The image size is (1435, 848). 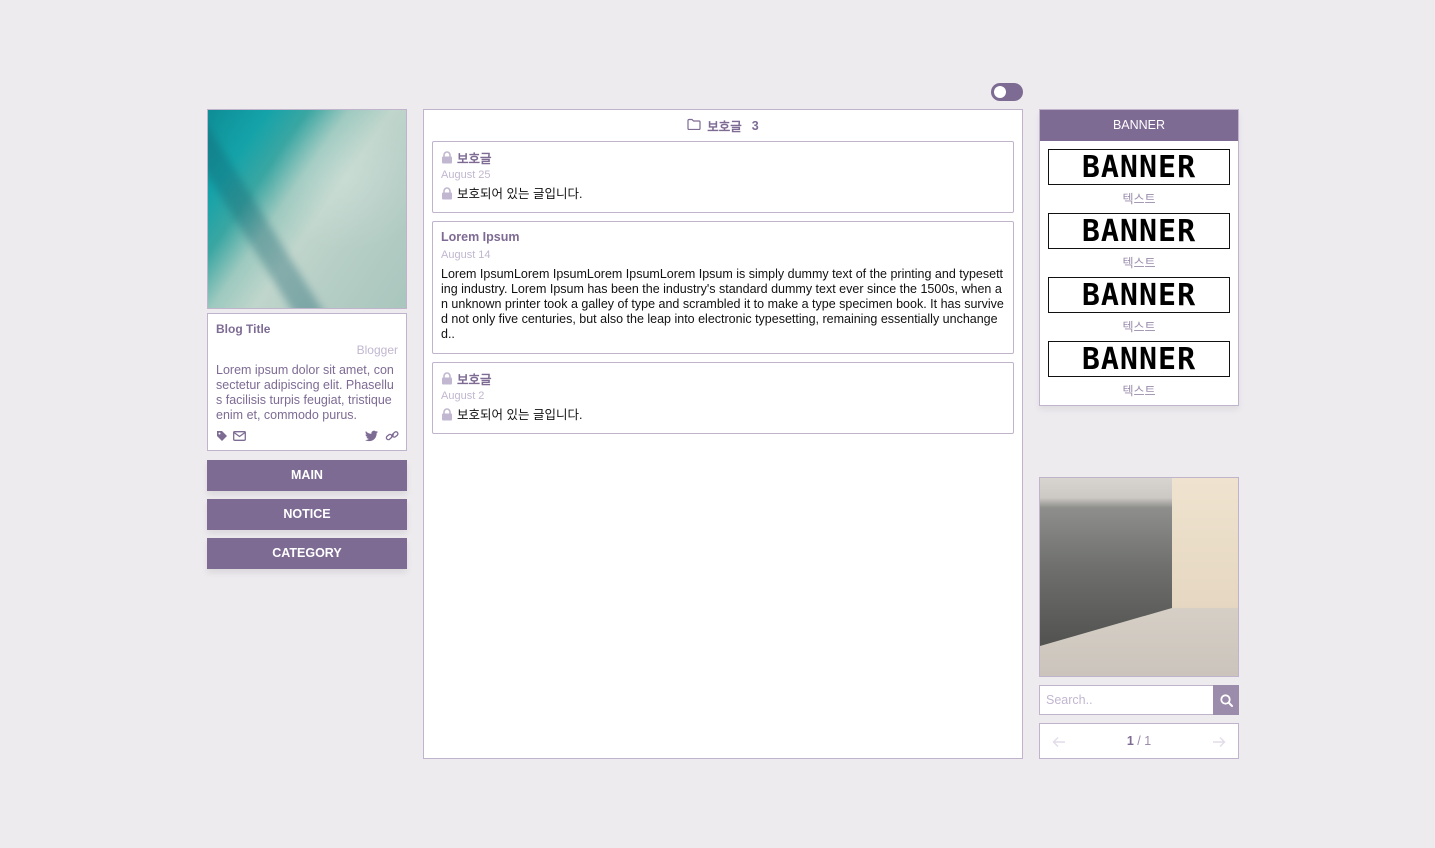 I want to click on category-label: 보호글, so click(x=724, y=127).